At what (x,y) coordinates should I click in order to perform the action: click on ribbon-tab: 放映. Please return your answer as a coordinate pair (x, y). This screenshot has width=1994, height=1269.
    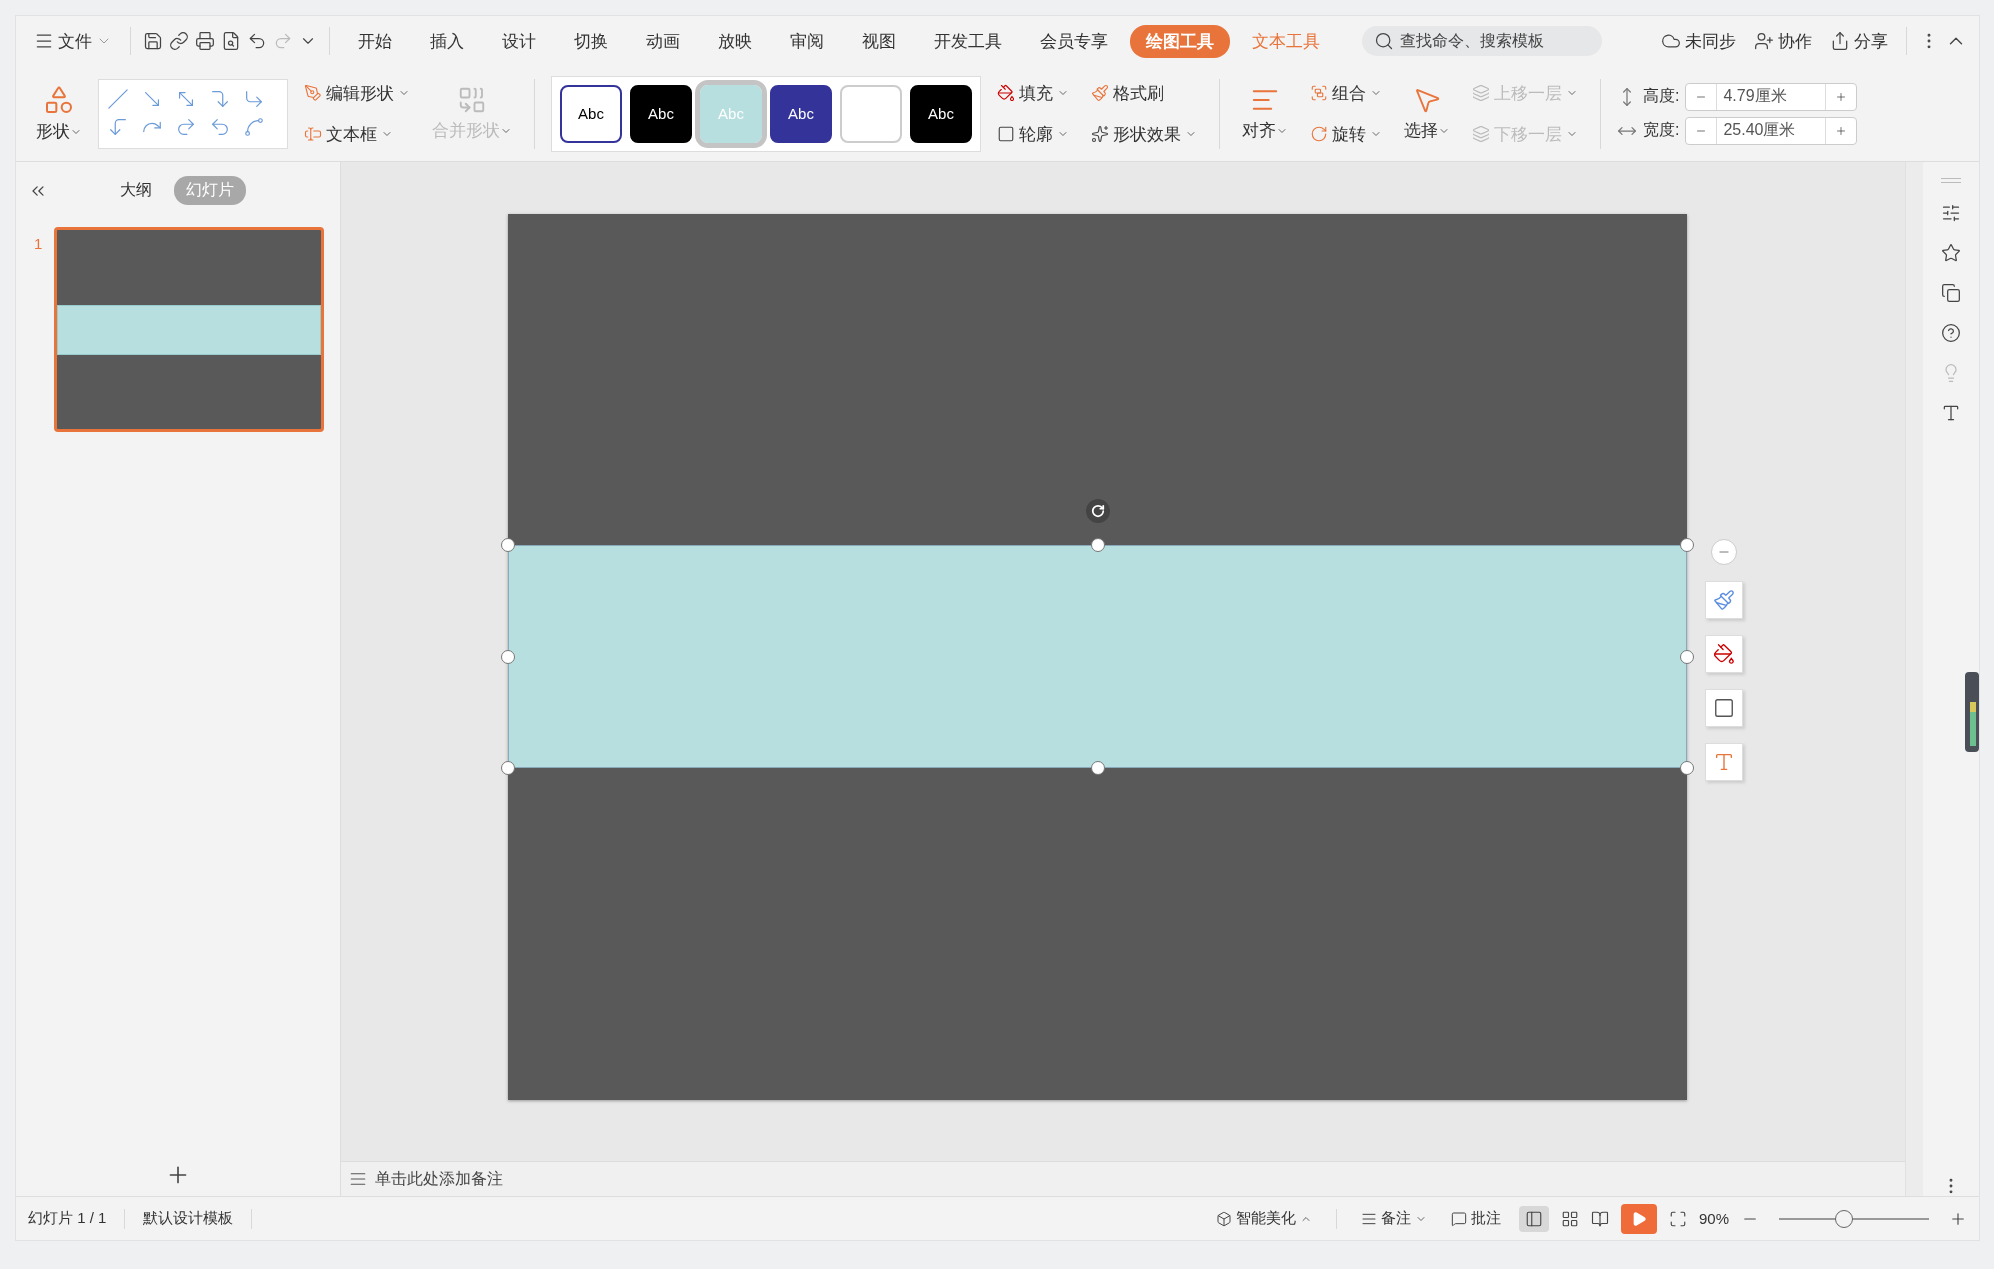
    Looking at the image, I should click on (735, 41).